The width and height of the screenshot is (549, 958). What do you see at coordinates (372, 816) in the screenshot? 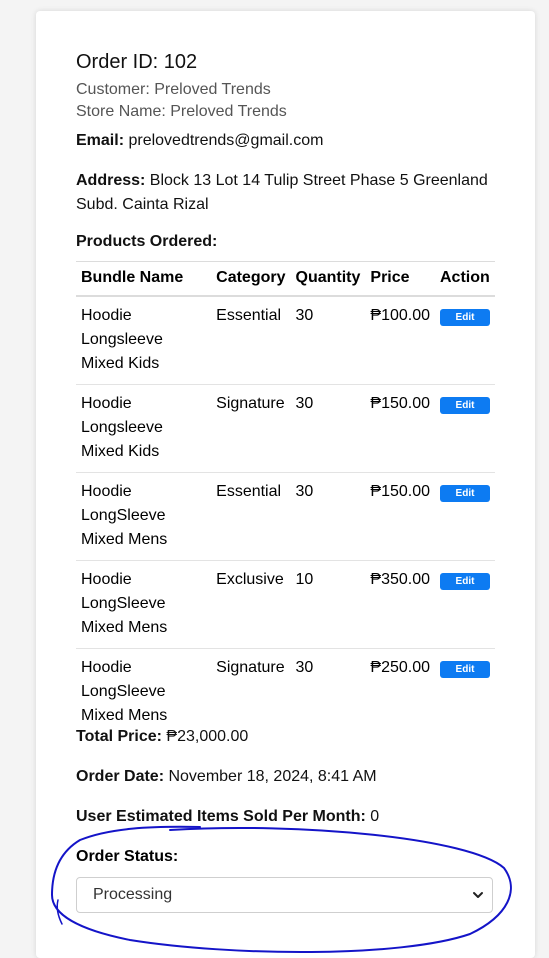
I see `items-sold-value: 0` at bounding box center [372, 816].